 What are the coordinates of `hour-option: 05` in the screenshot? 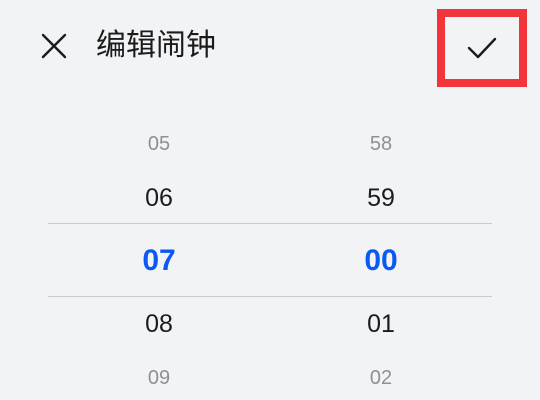 It's located at (159, 144).